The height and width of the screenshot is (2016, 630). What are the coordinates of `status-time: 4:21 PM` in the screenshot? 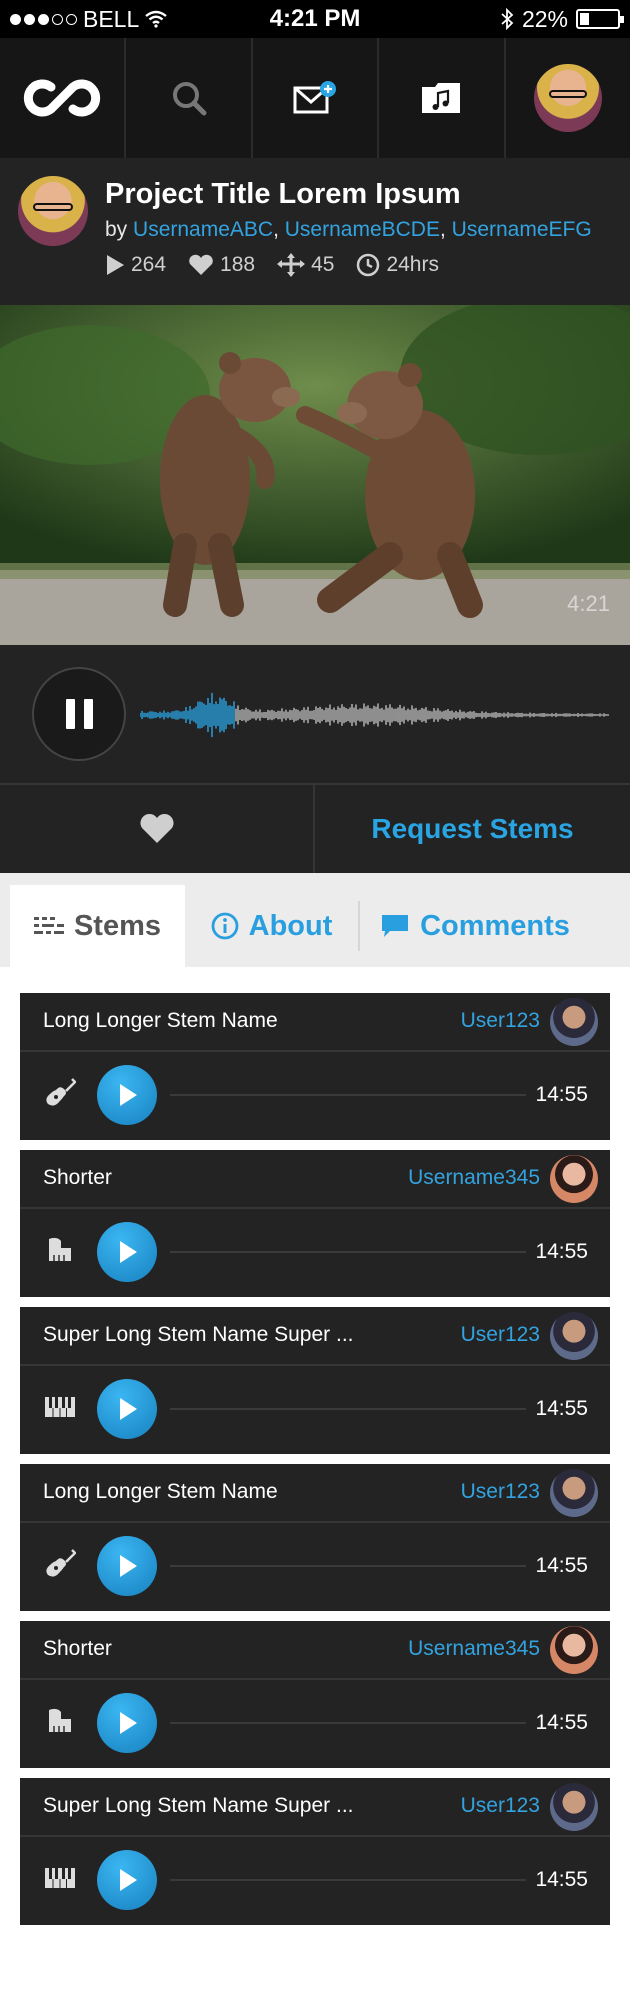 It's located at (315, 18).